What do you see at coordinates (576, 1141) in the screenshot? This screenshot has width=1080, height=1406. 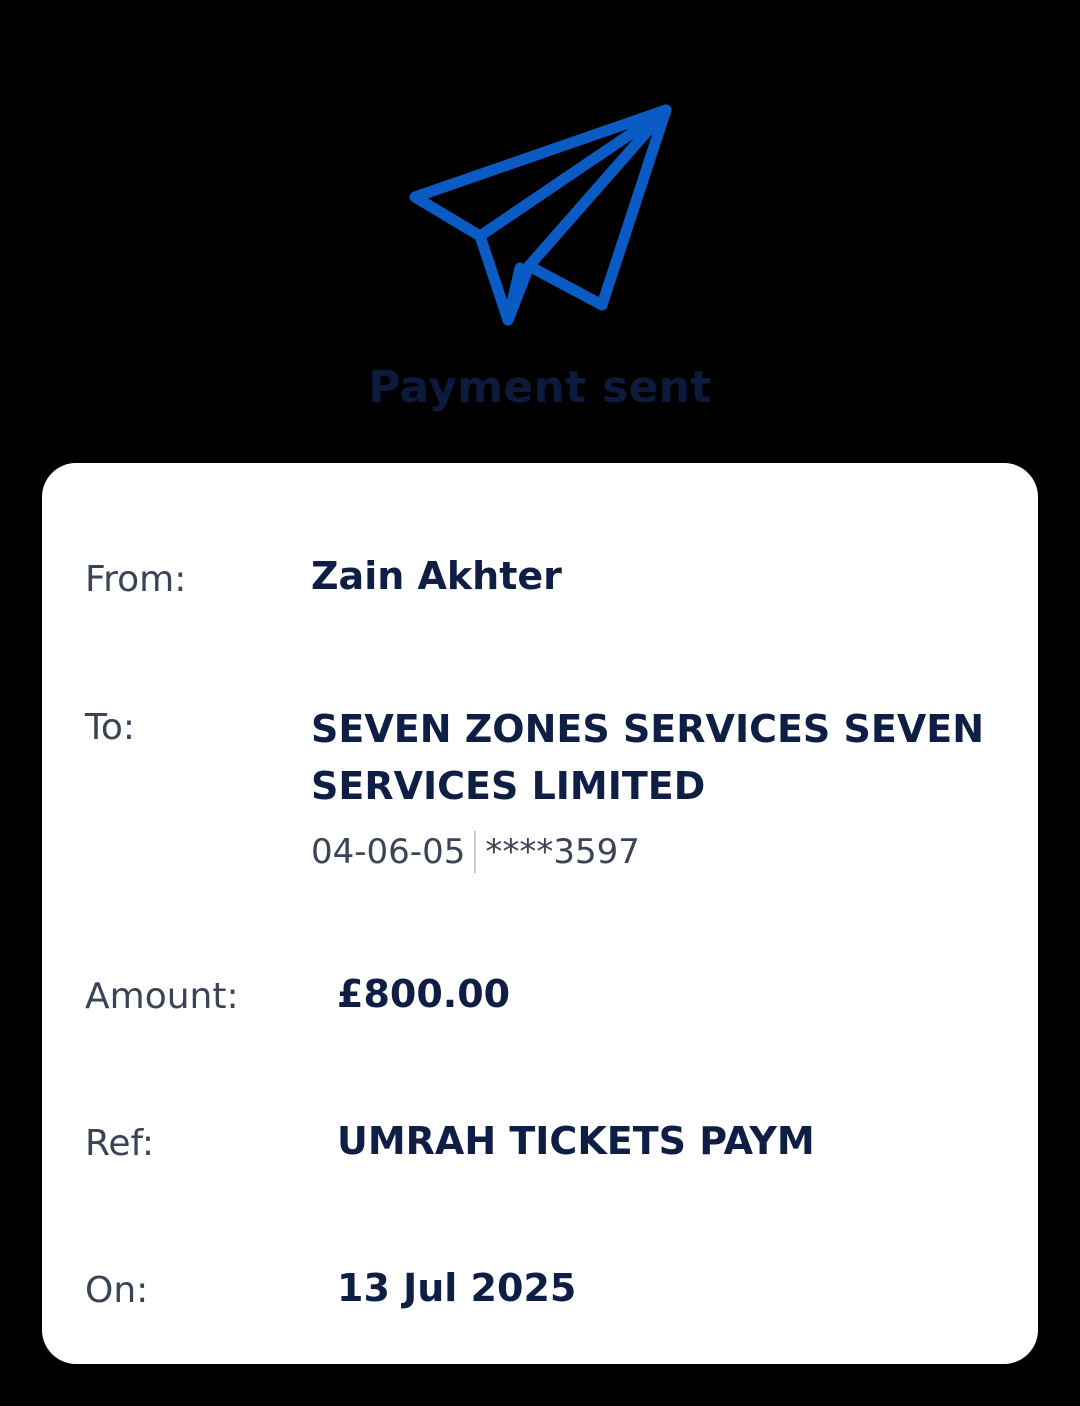 I see `ref-value: UMRAH TICKETS PAYM` at bounding box center [576, 1141].